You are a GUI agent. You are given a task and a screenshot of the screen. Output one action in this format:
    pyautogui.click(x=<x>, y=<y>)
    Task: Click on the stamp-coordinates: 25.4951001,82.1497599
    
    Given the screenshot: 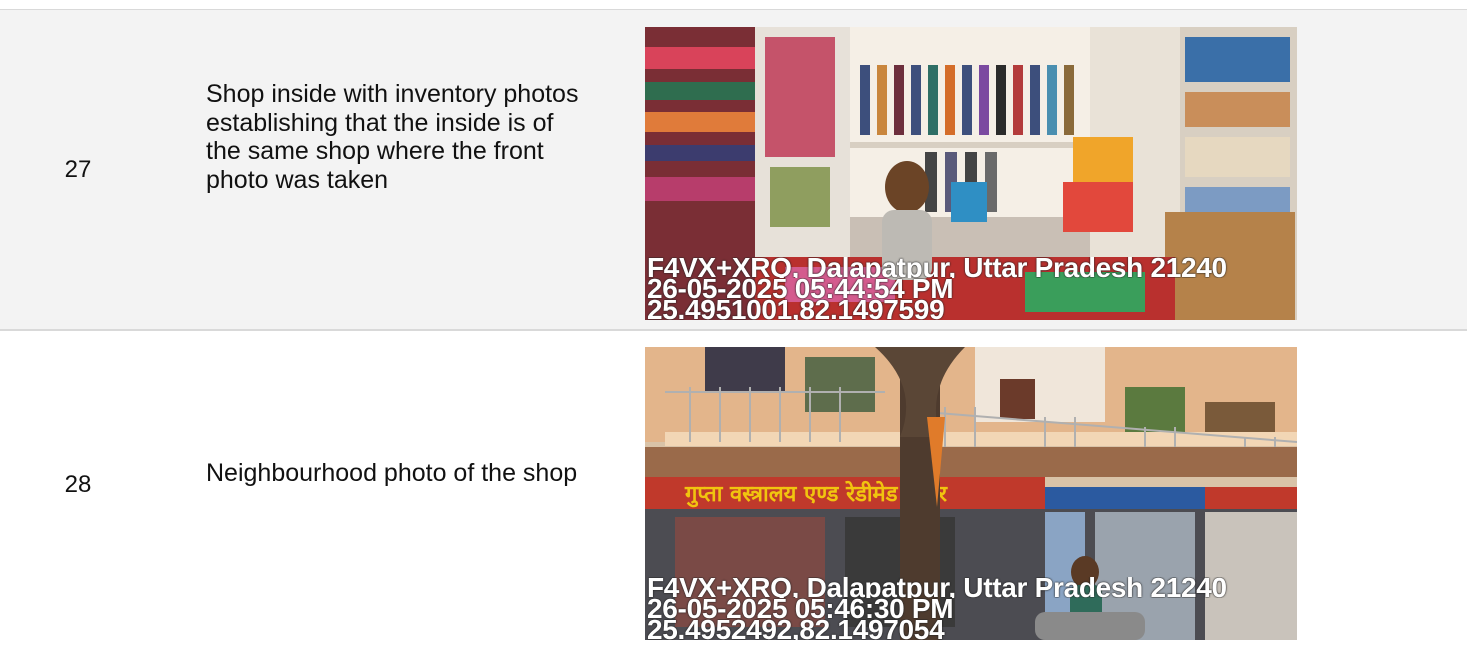 What is the action you would take?
    pyautogui.click(x=796, y=309)
    